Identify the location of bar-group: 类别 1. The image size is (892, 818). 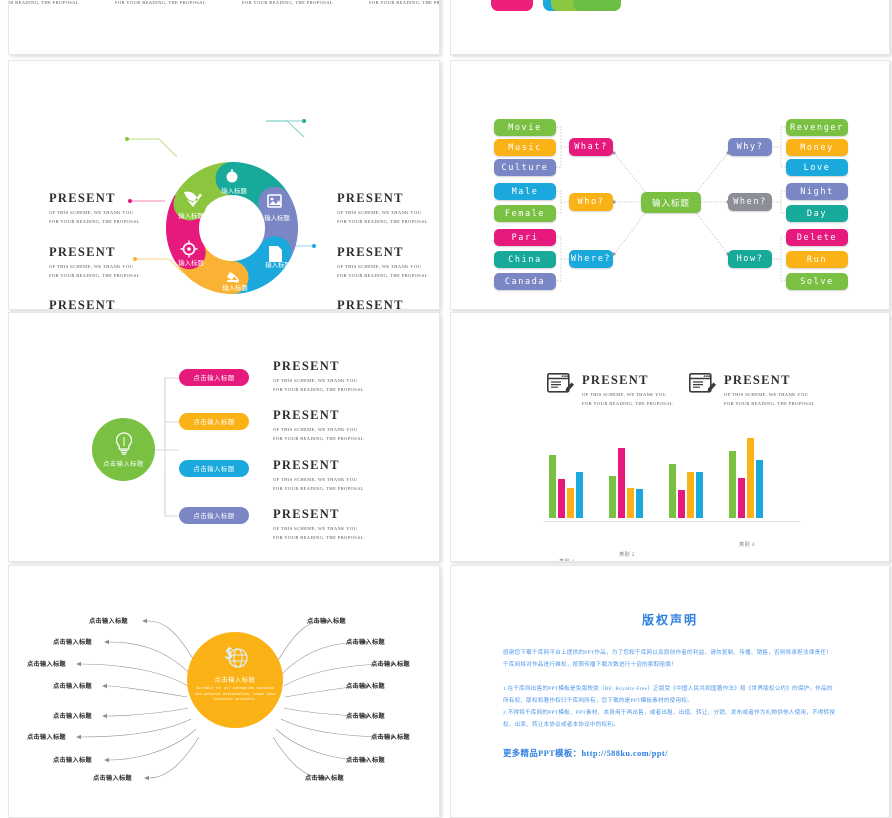
(567, 508).